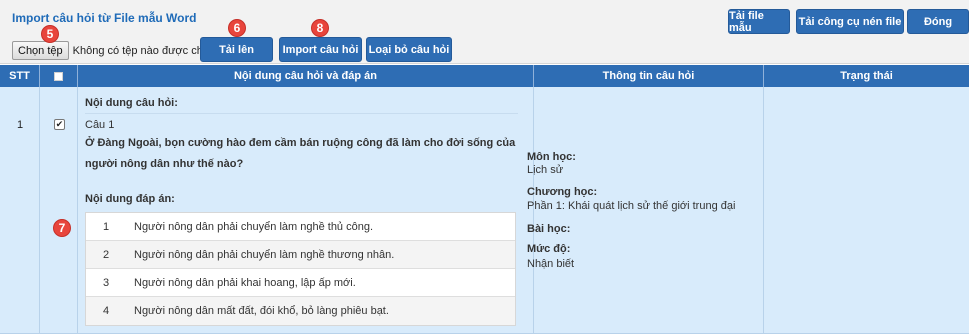  Describe the element at coordinates (106, 227) in the screenshot. I see `answer-number: 1` at that location.